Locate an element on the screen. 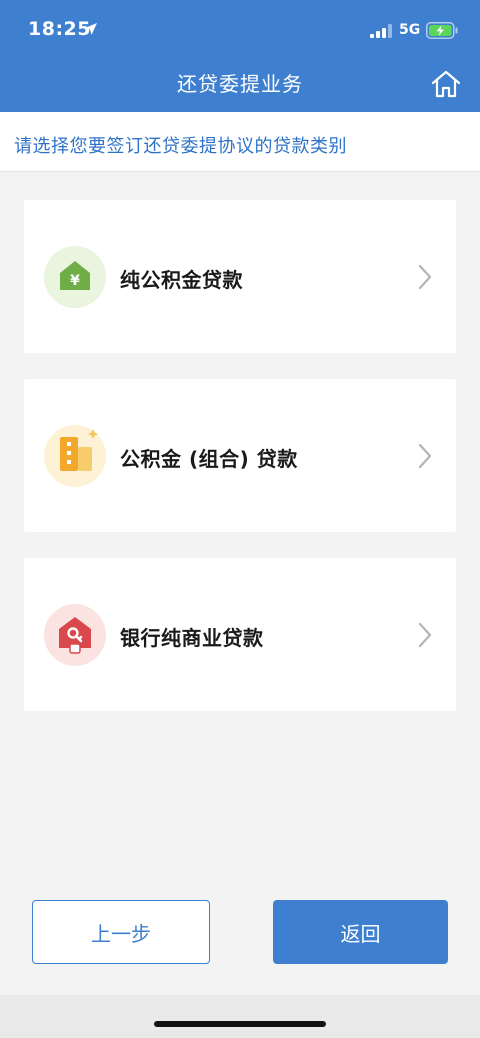  home-button is located at coordinates (446, 84).